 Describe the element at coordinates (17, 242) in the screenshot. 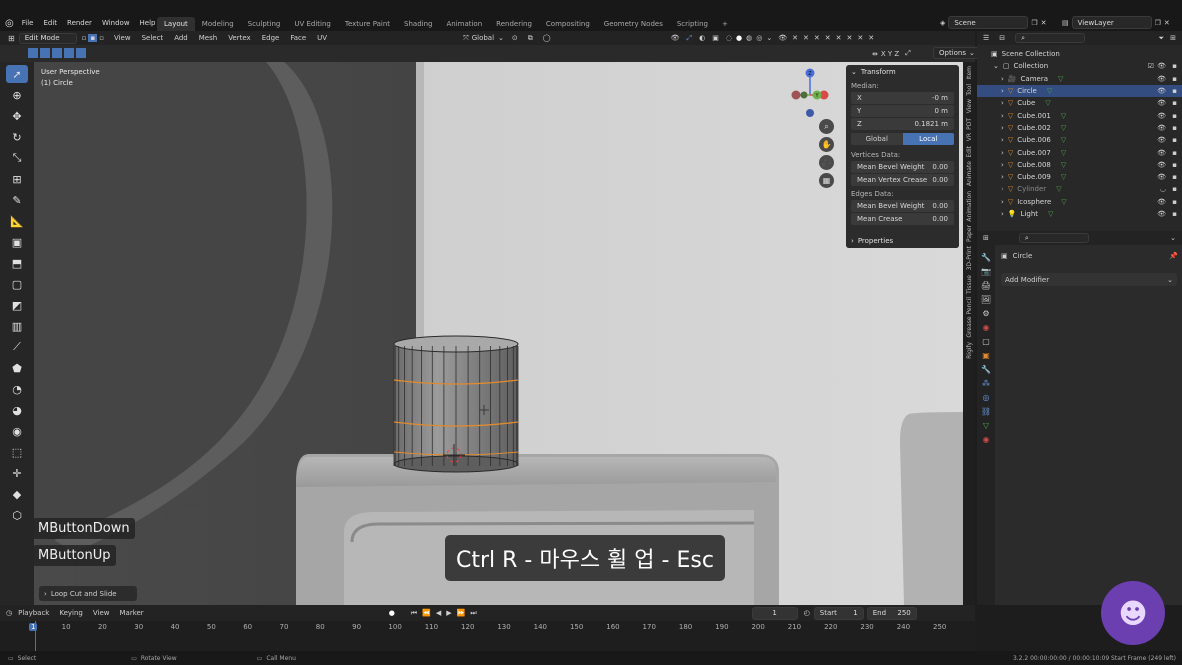

I see `add-cube-tool-icon: ▣` at that location.